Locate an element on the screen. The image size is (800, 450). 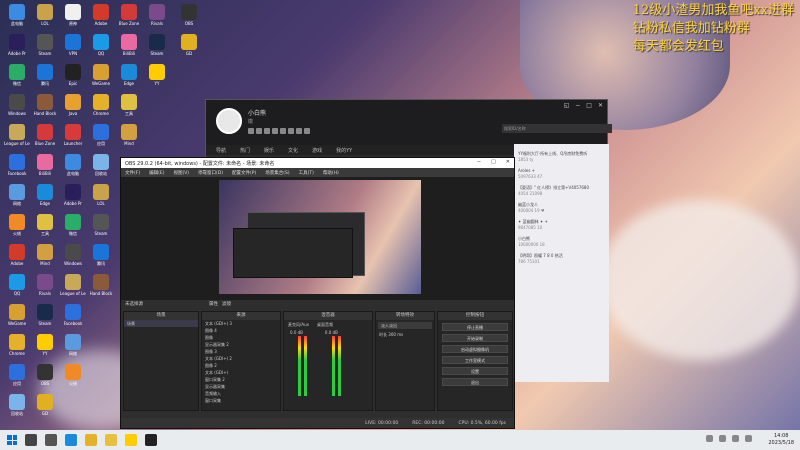
network-icon is located at coordinates (748, 438).